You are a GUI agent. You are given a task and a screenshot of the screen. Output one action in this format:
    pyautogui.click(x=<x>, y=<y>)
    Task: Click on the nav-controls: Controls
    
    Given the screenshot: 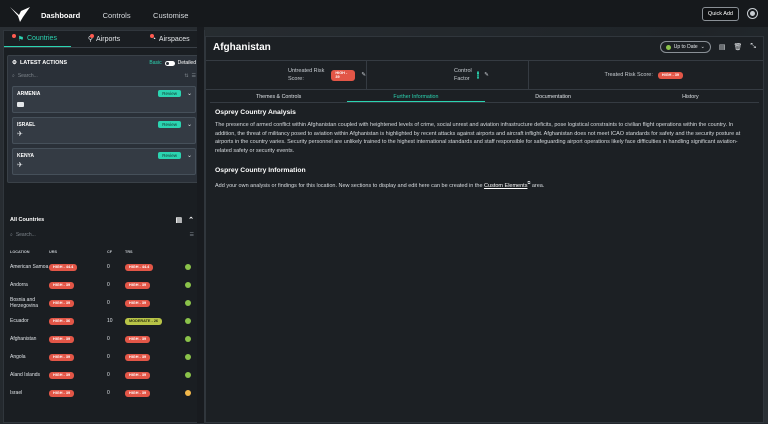 What is the action you would take?
    pyautogui.click(x=117, y=15)
    